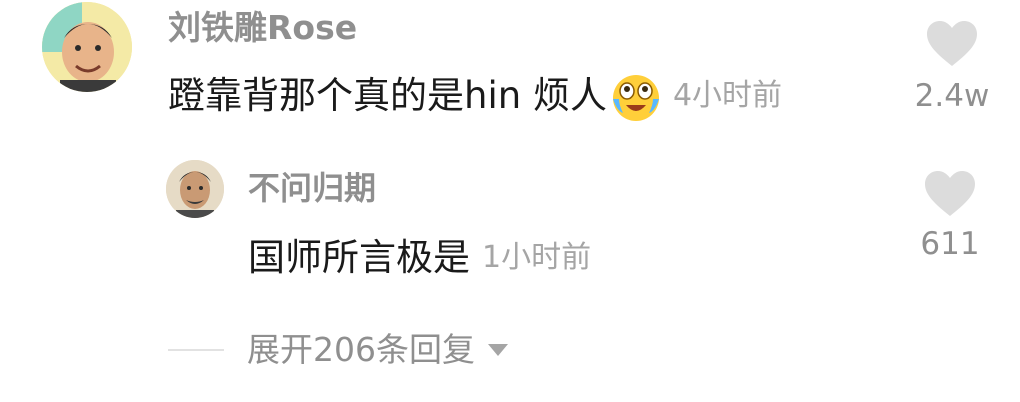 The image size is (1020, 402). What do you see at coordinates (312, 188) in the screenshot?
I see `reply-username: 不问归期` at bounding box center [312, 188].